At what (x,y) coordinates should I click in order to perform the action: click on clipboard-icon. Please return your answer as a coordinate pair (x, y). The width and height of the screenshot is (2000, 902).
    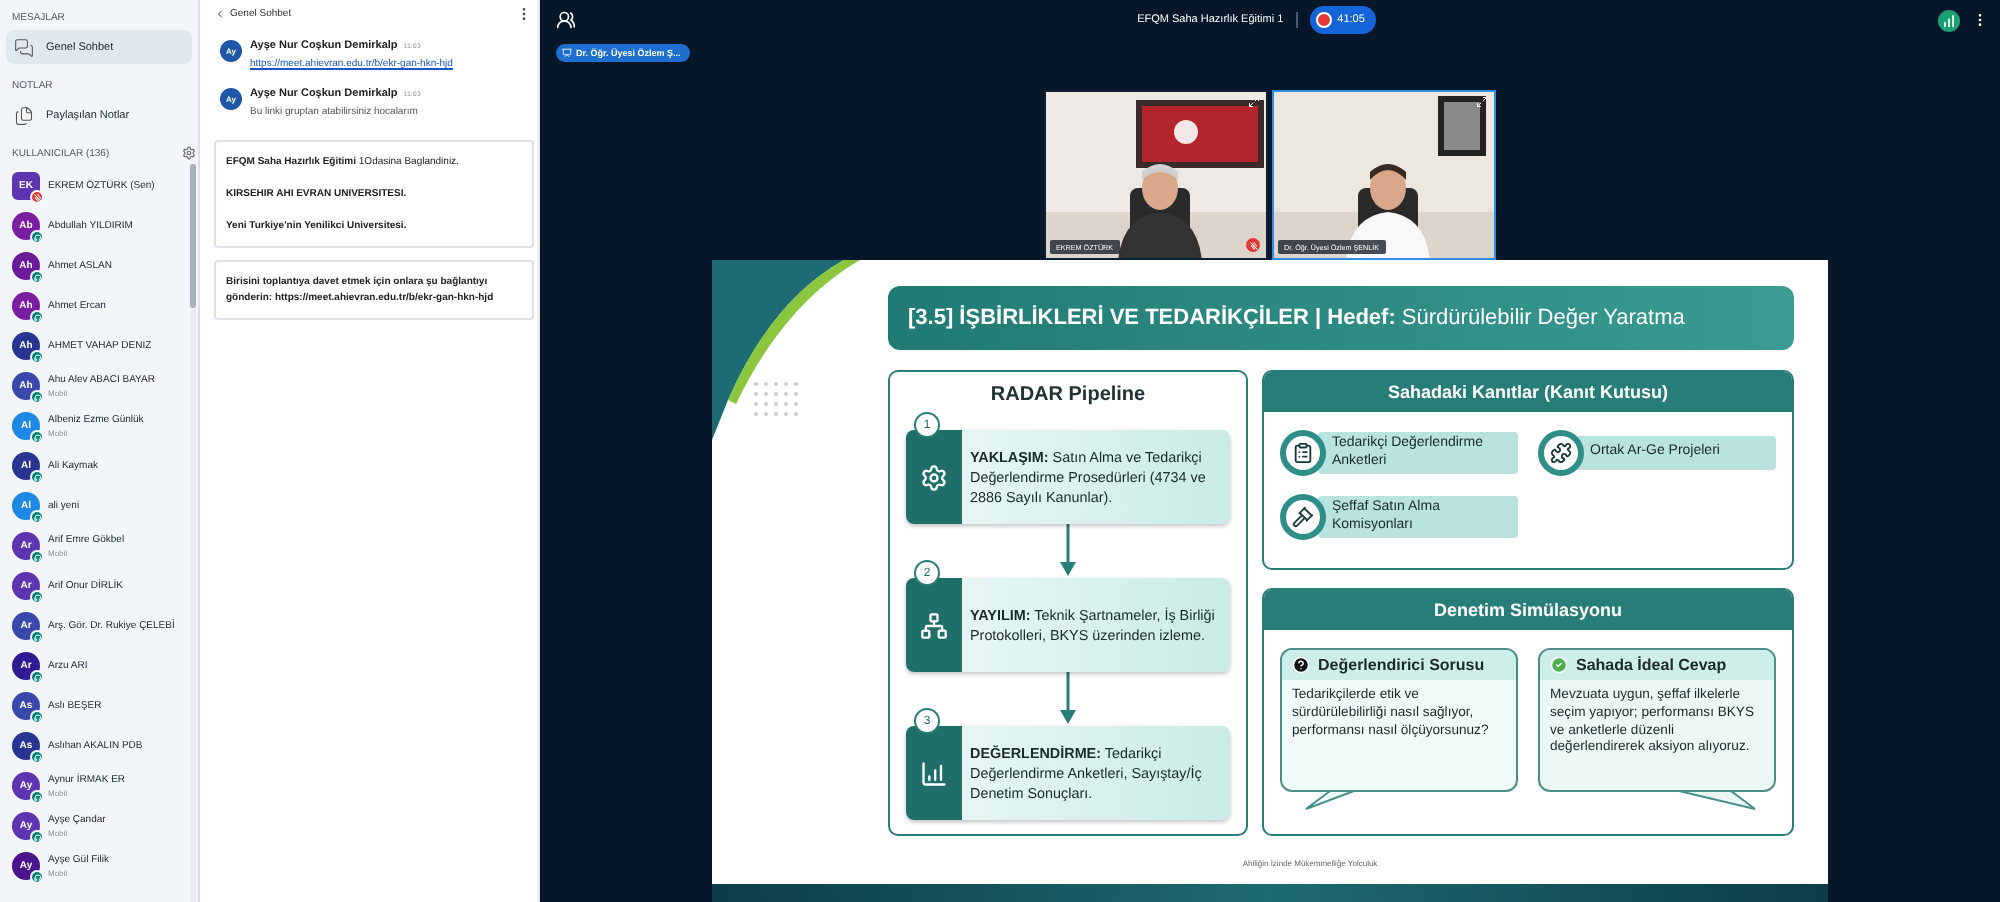
    Looking at the image, I should click on (1303, 453).